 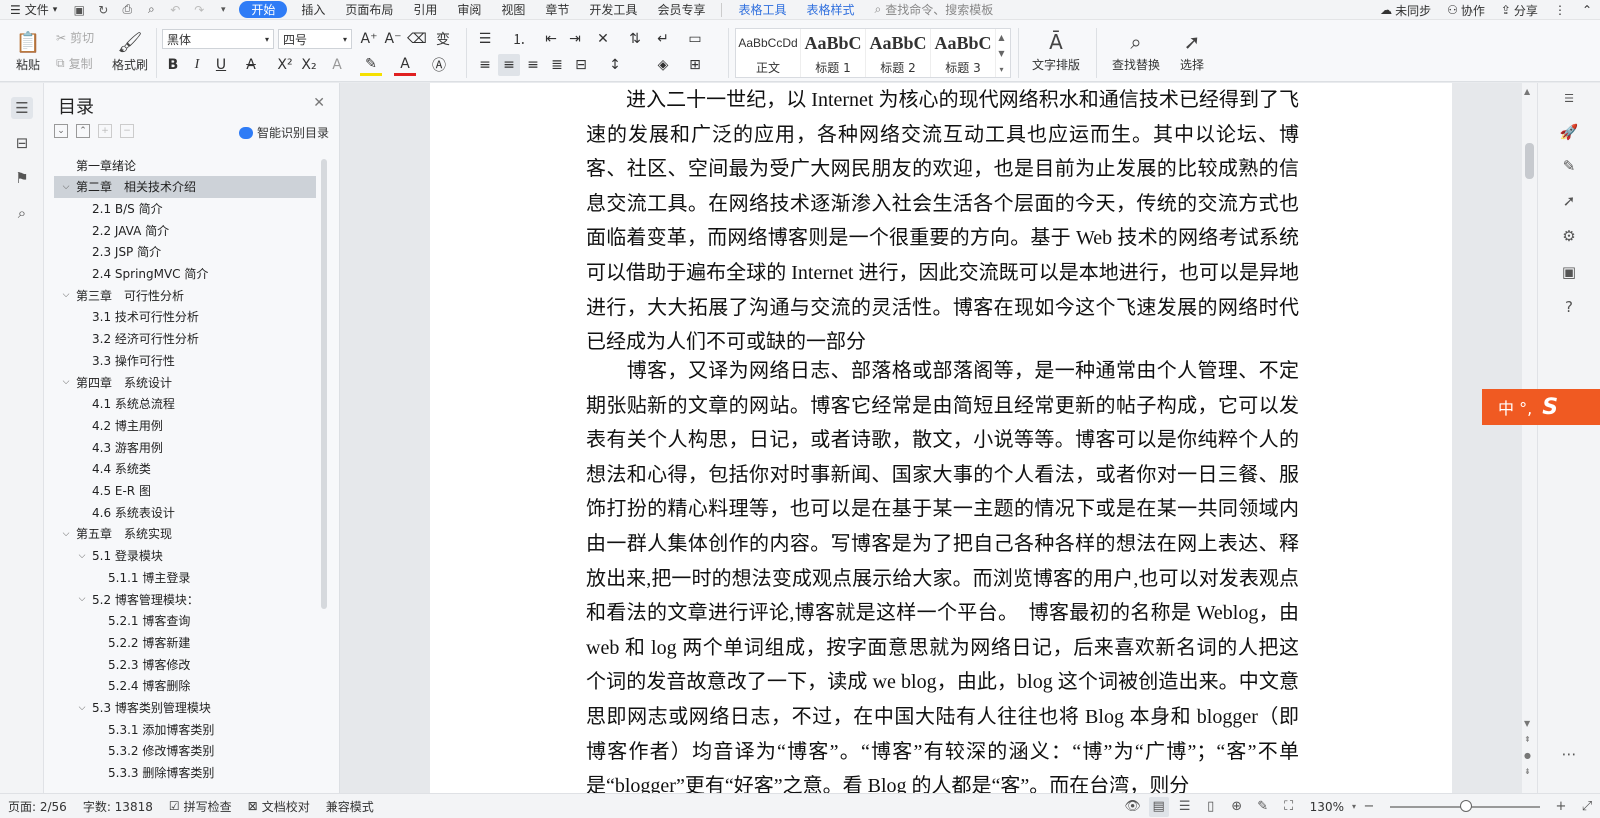 I want to click on highlight-icon: ✎, so click(x=371, y=65).